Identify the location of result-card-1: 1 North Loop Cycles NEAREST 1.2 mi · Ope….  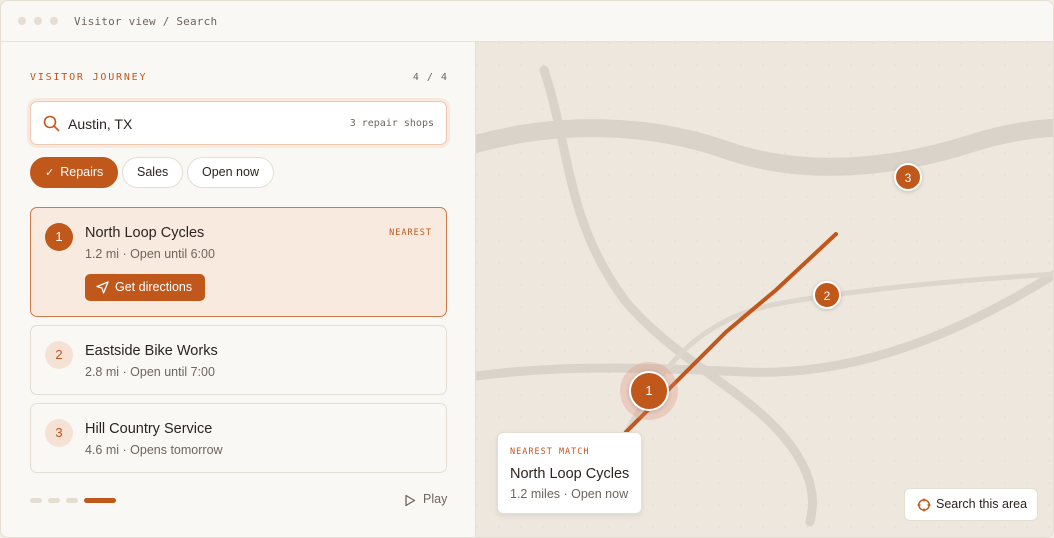
(238, 262).